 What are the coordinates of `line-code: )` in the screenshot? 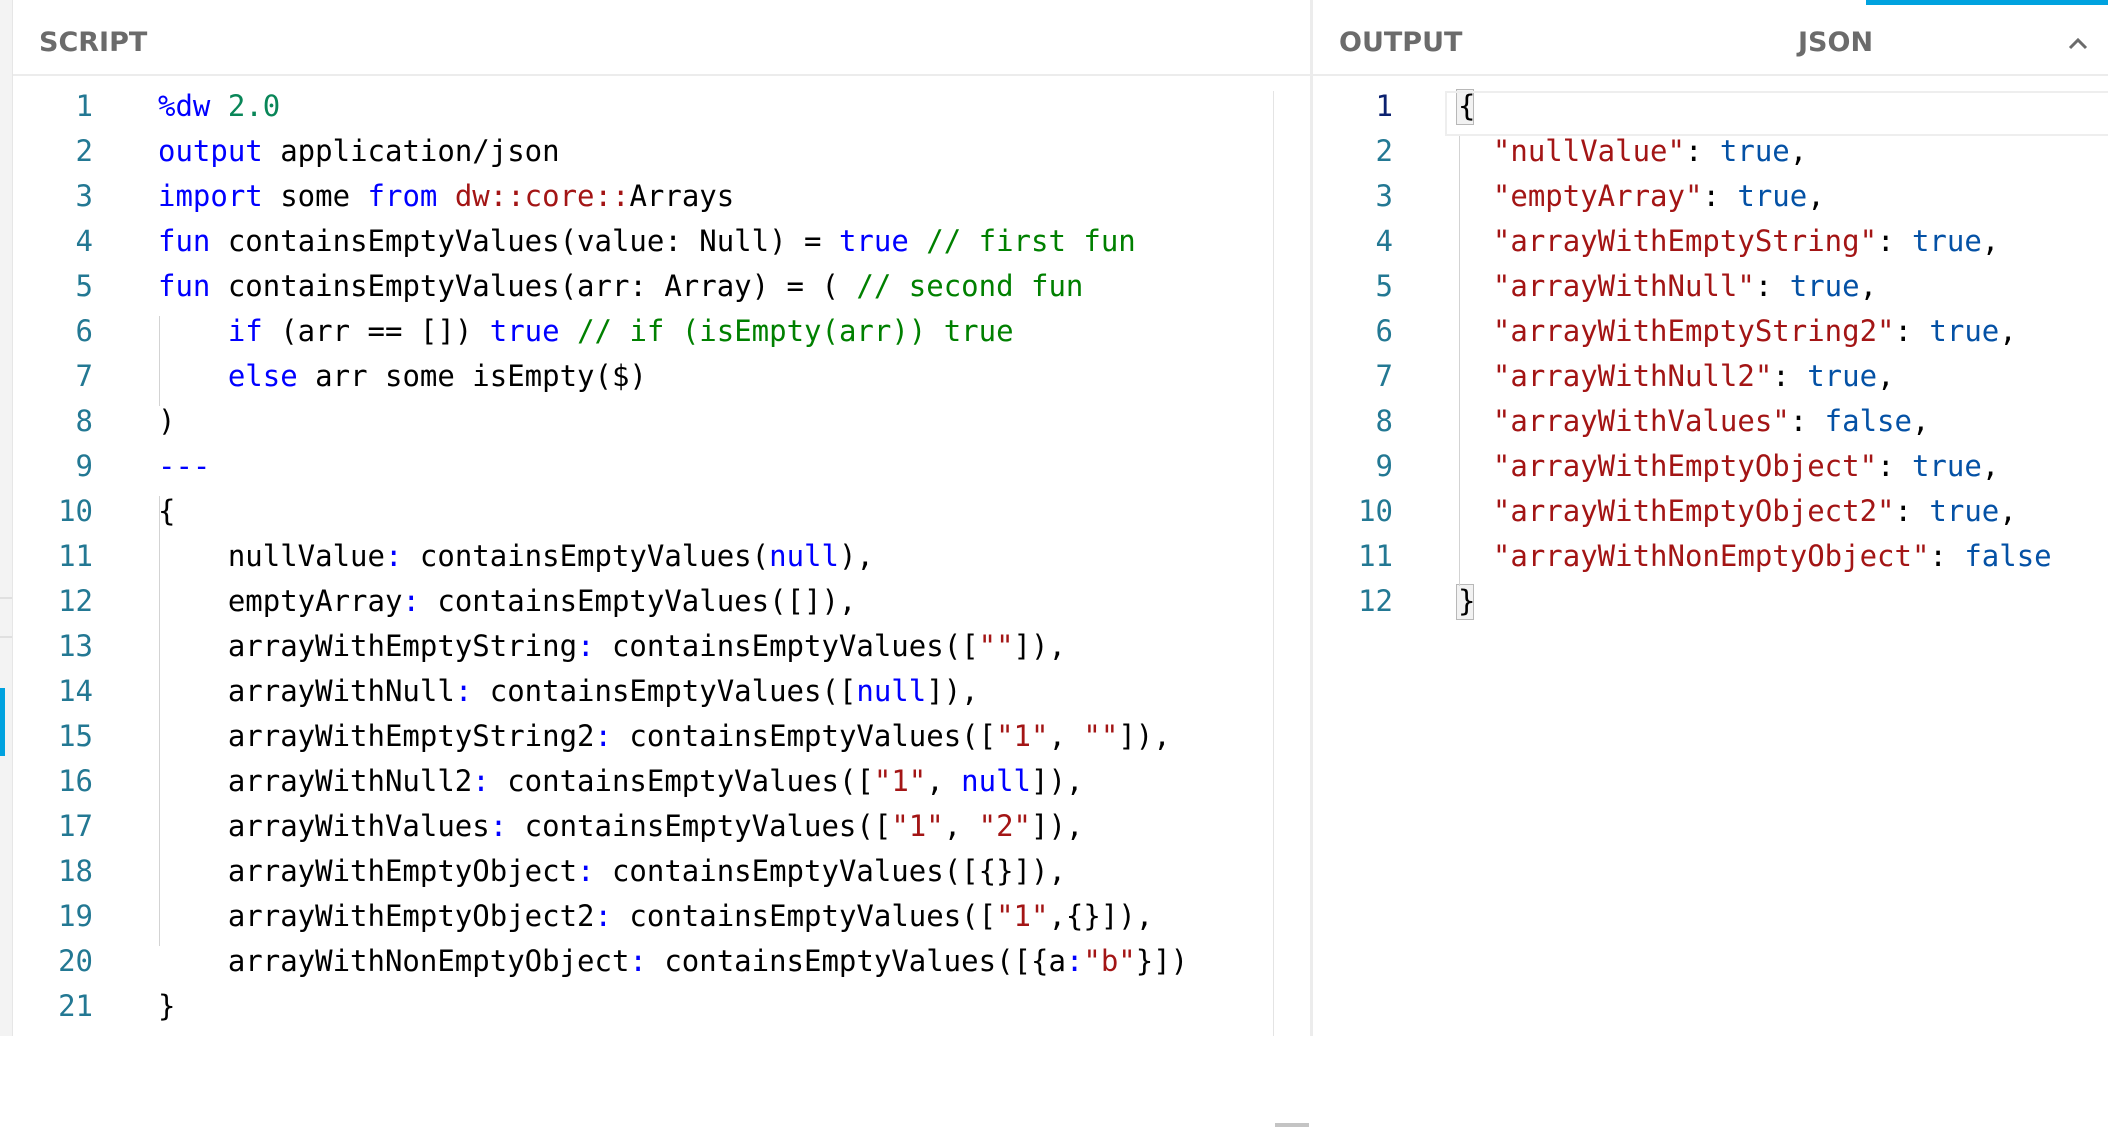 It's located at (166, 421).